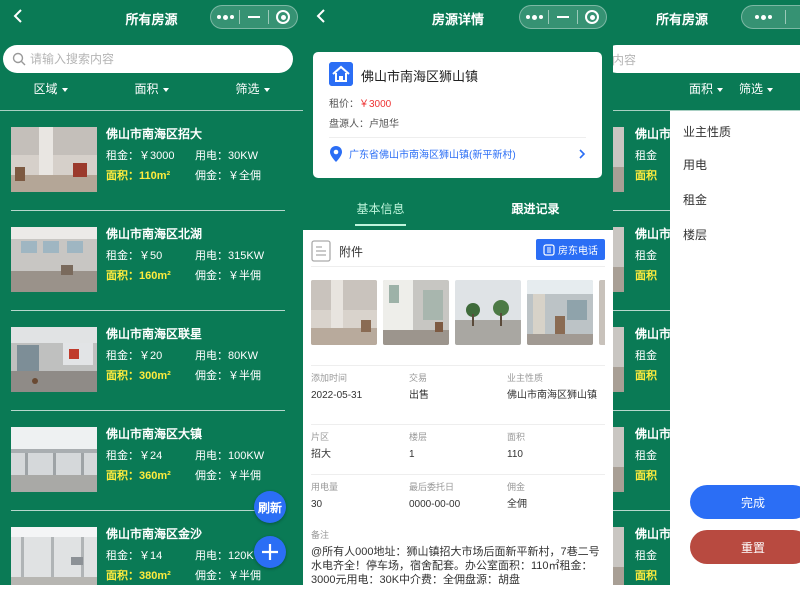 The width and height of the screenshot is (800, 600). What do you see at coordinates (154, 234) in the screenshot?
I see `house-name: 佛山市南海区北湖` at bounding box center [154, 234].